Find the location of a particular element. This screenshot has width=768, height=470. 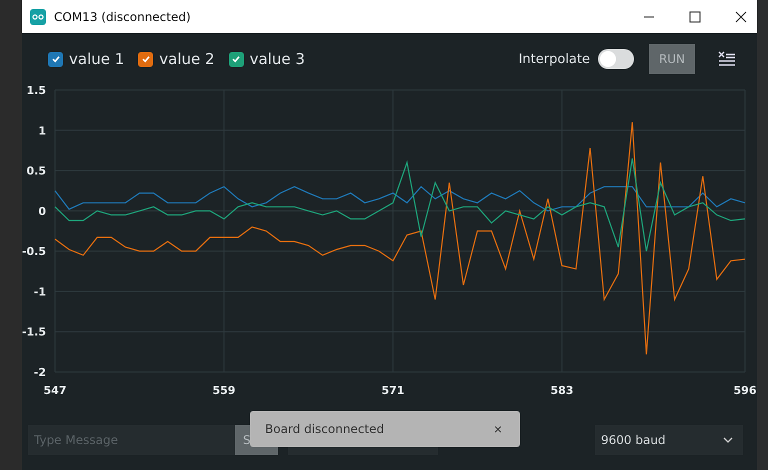

legend-label: value 2 is located at coordinates (187, 59).